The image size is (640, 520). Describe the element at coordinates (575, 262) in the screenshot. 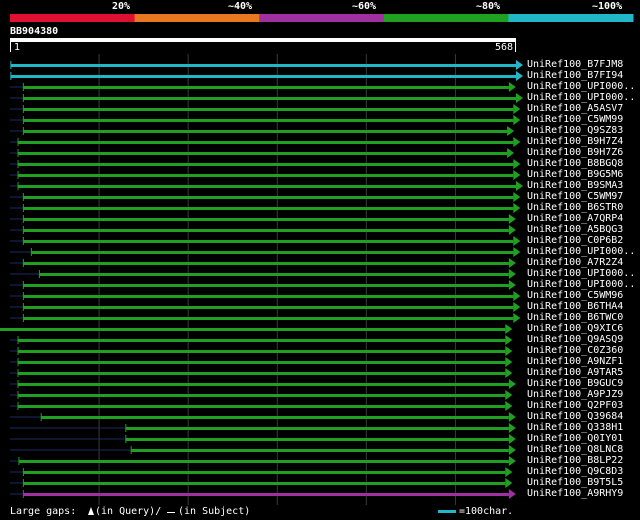

I see `hit-label: UniRef100_A7R2Z4` at that location.